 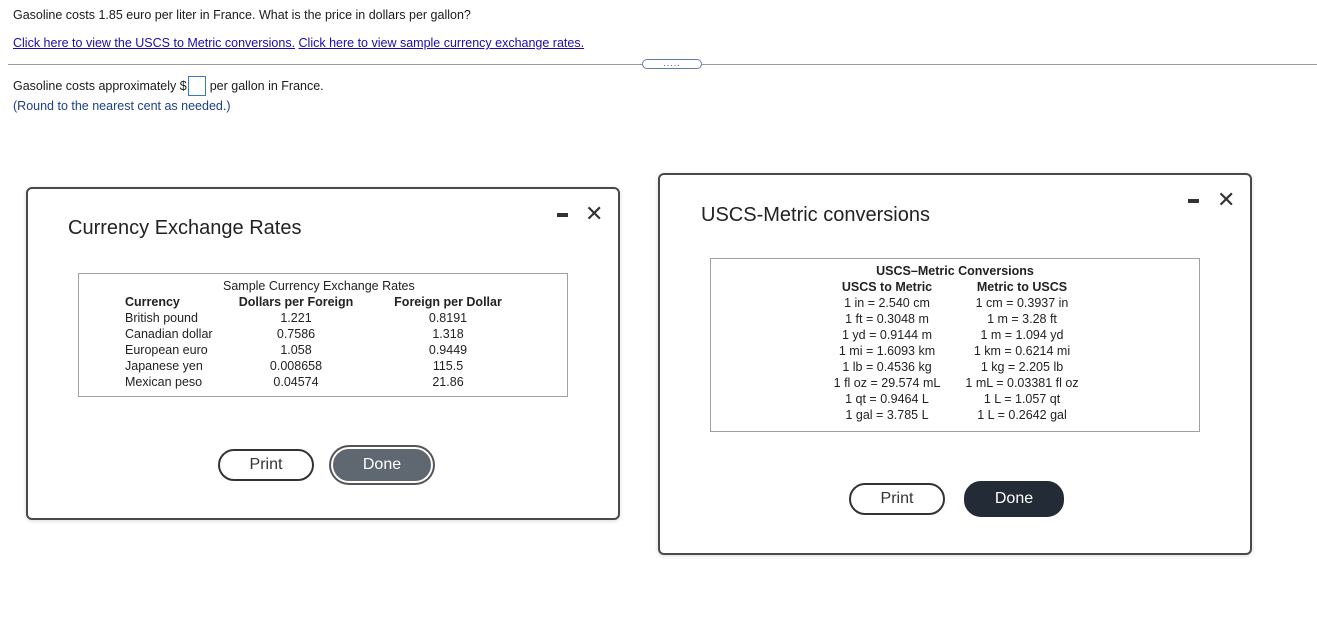 I want to click on cell: 1 mi = 1.6093 km, so click(x=887, y=351).